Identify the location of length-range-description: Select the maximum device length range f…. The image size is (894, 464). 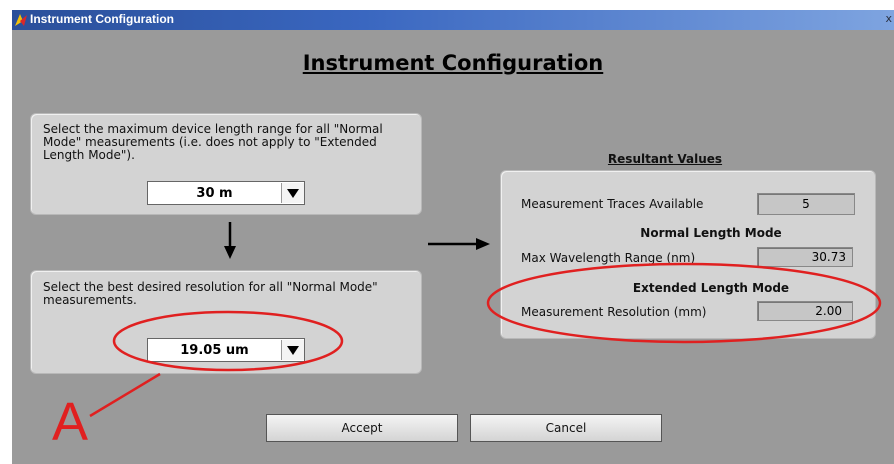
(213, 142).